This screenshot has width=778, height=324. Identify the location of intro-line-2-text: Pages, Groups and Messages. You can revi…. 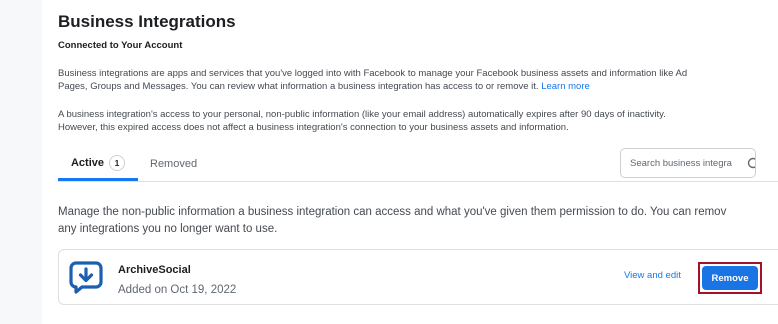
(298, 86).